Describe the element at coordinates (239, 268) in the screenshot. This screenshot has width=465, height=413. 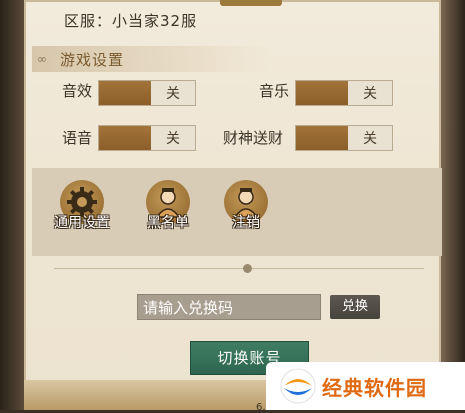
I see `divider` at that location.